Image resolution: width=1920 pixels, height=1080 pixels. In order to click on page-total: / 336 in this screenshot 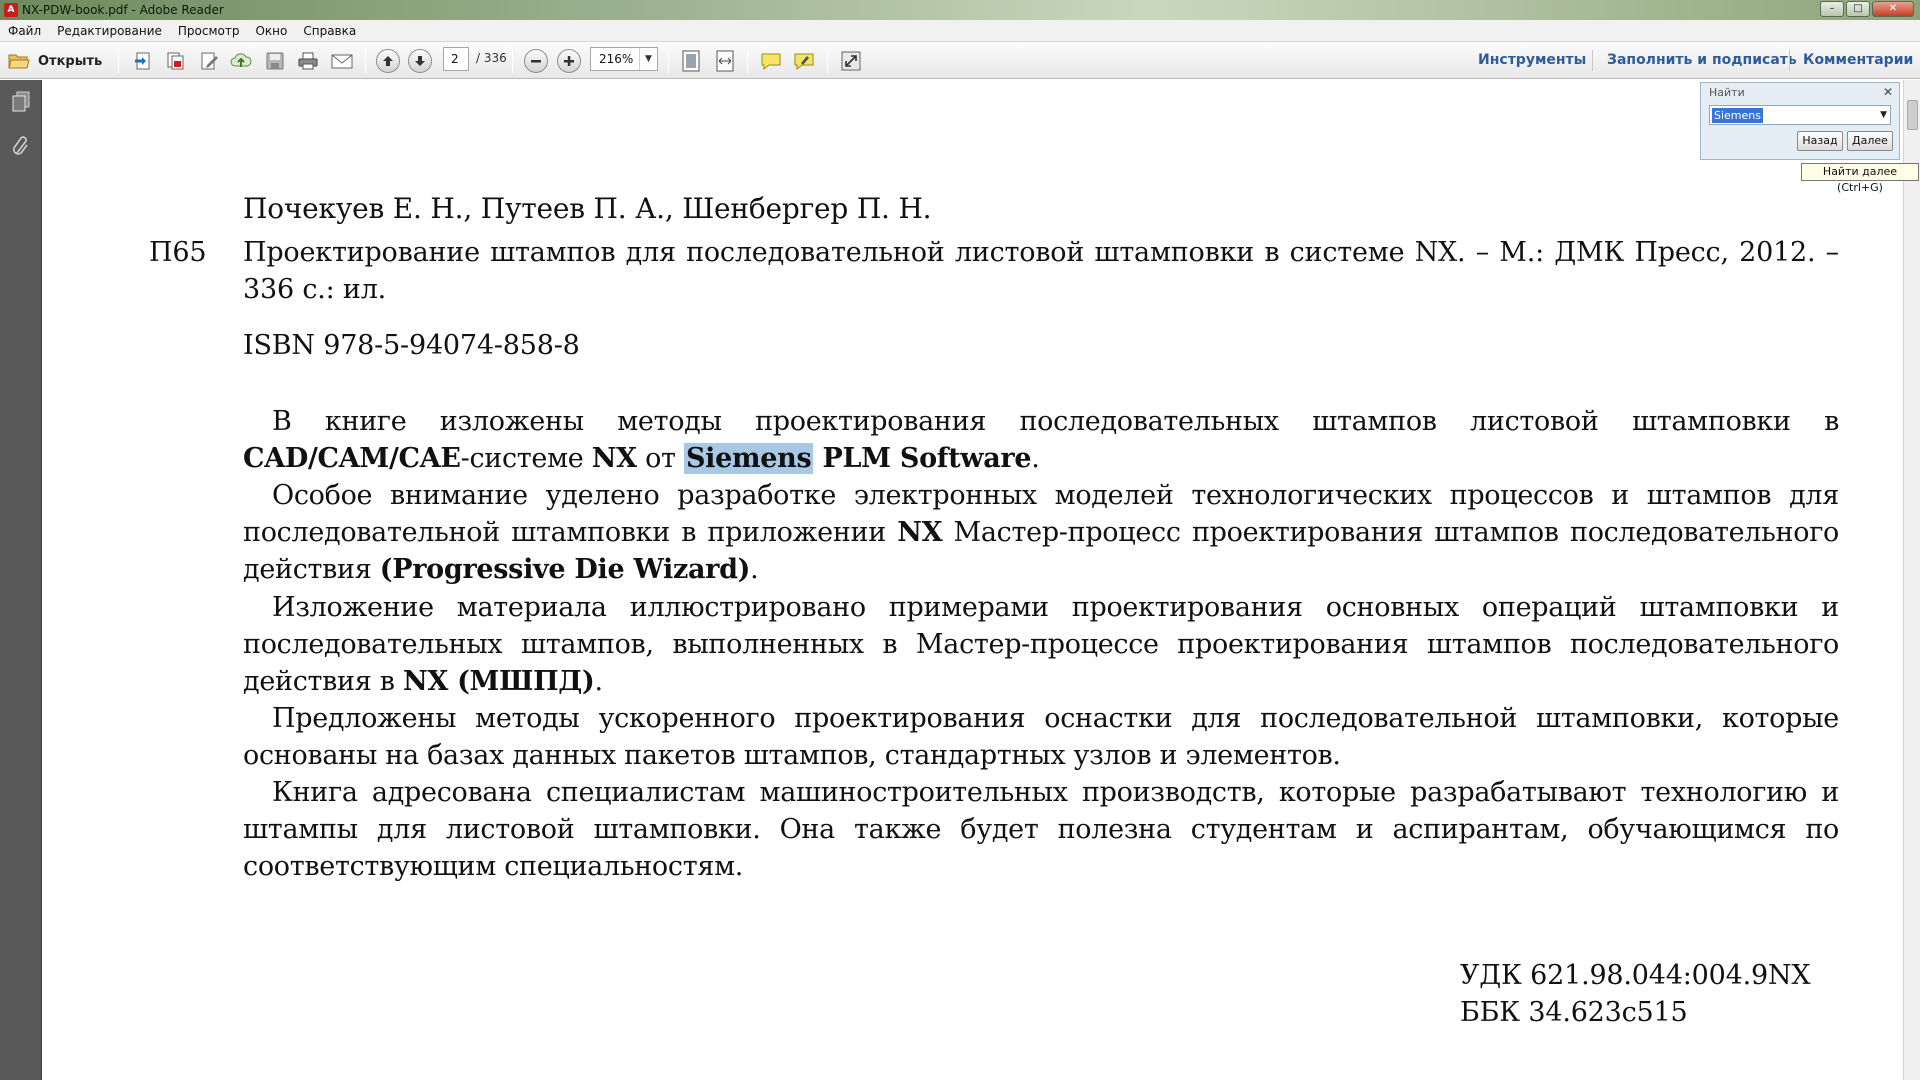, I will do `click(491, 58)`.